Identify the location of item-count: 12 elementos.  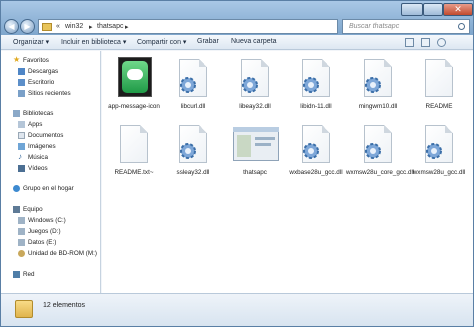
(64, 305).